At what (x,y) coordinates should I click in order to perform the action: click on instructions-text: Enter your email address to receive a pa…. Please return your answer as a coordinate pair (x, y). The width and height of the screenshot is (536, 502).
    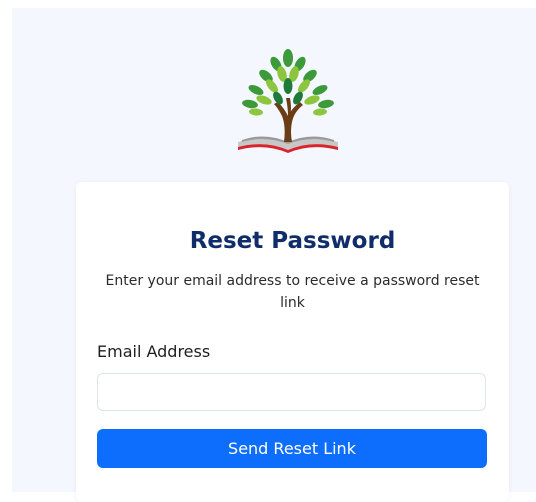
    Looking at the image, I should click on (292, 292).